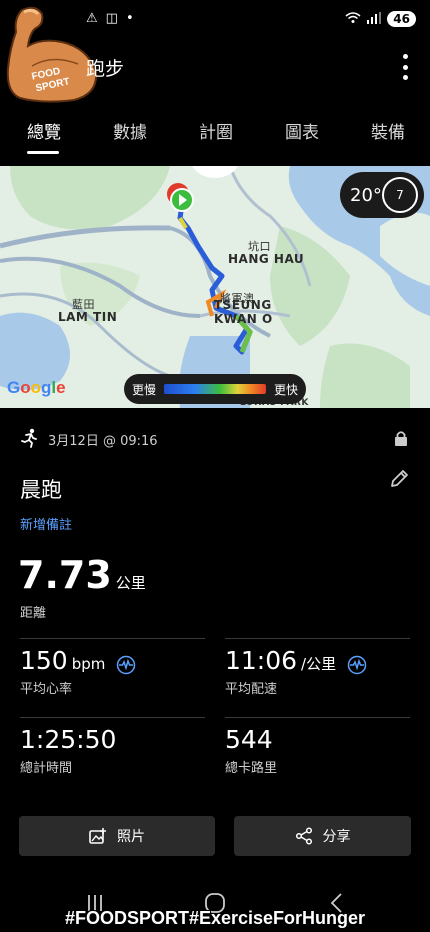 The height and width of the screenshot is (932, 430). Describe the element at coordinates (130, 130) in the screenshot. I see `tab-data: 數據` at that location.